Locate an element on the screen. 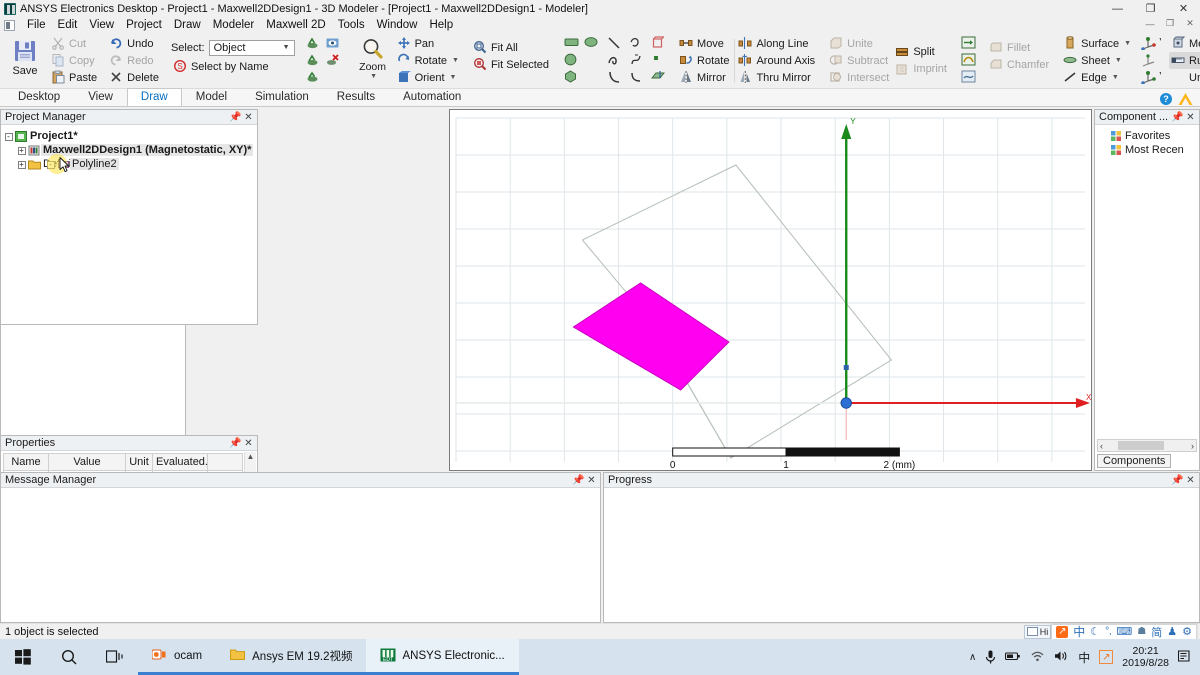 This screenshot has height=675, width=1200. menu-window: Window is located at coordinates (397, 25).